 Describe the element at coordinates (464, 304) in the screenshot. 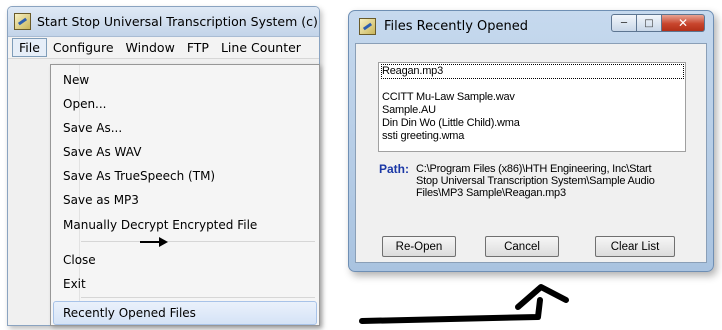

I see `large-curved-arrow-icon` at that location.